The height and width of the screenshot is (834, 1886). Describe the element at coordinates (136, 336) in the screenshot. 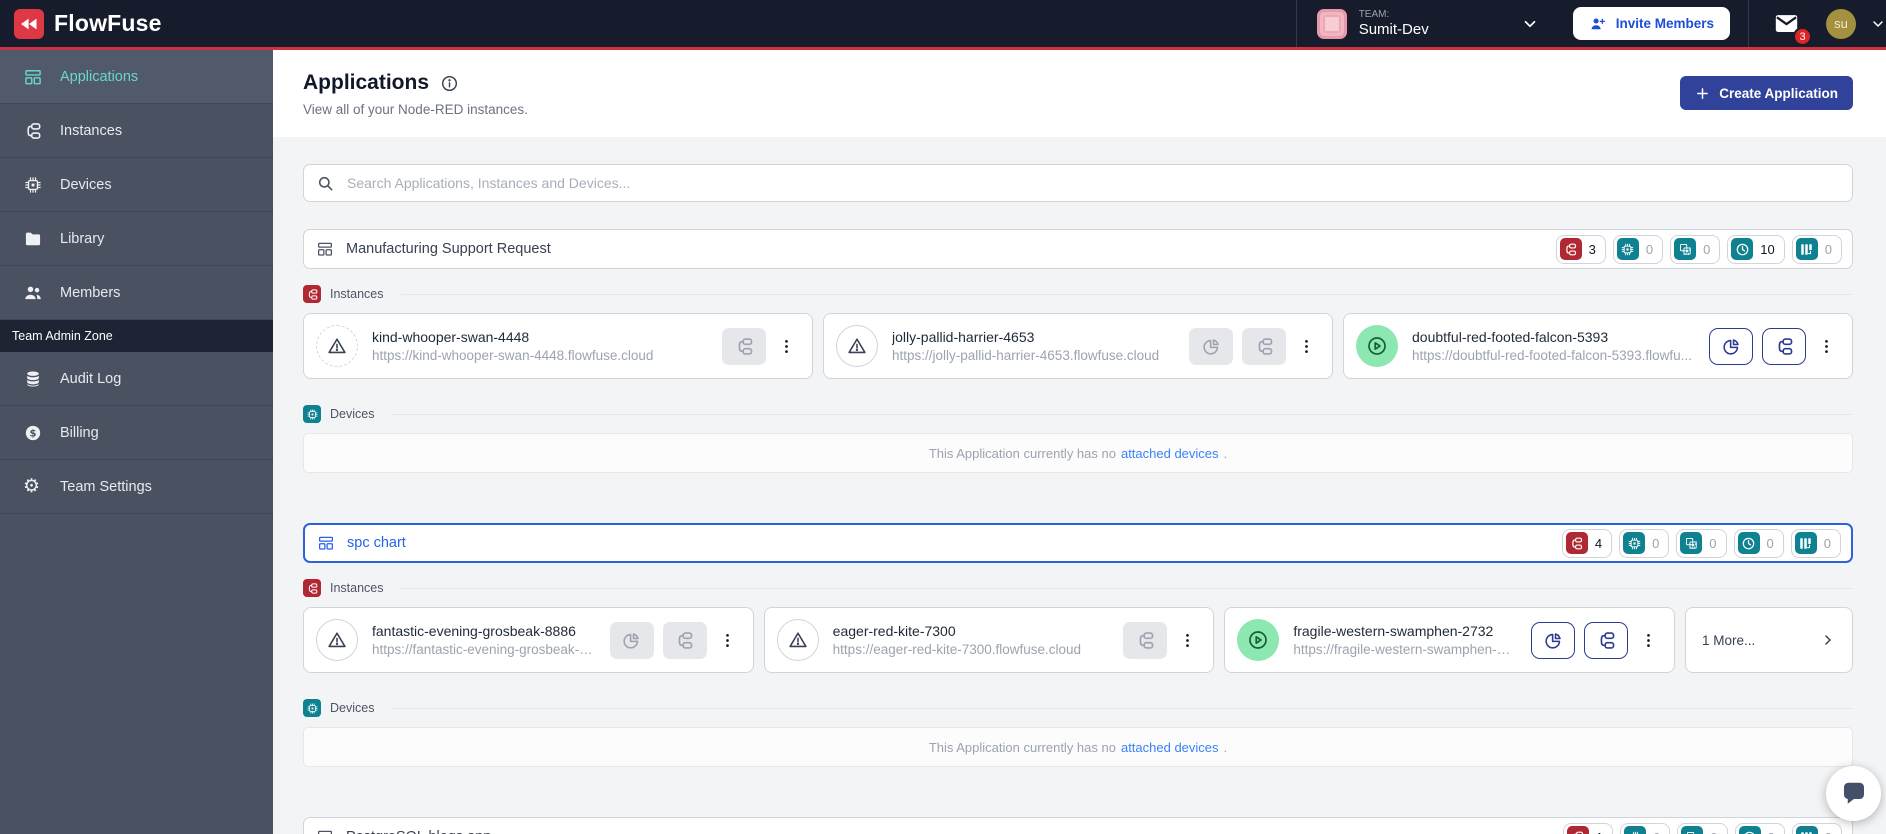

I see `team-admin-zone-label: Team Admin Zone` at that location.